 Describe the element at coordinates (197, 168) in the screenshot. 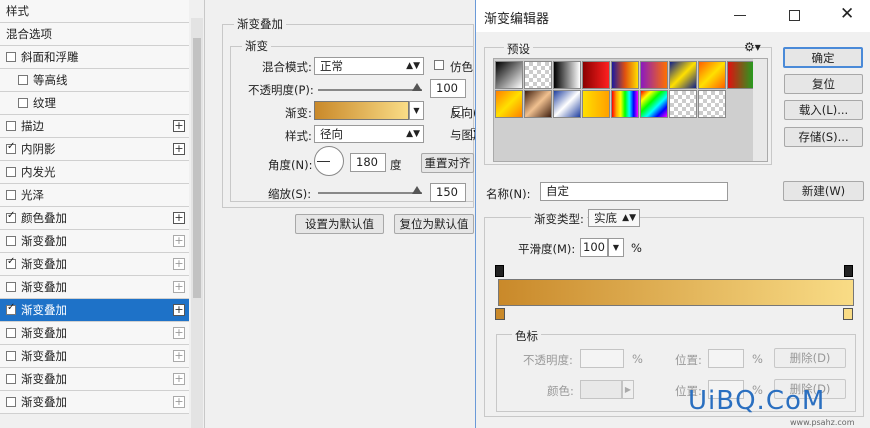

I see `styles-scroll-thumb` at that location.